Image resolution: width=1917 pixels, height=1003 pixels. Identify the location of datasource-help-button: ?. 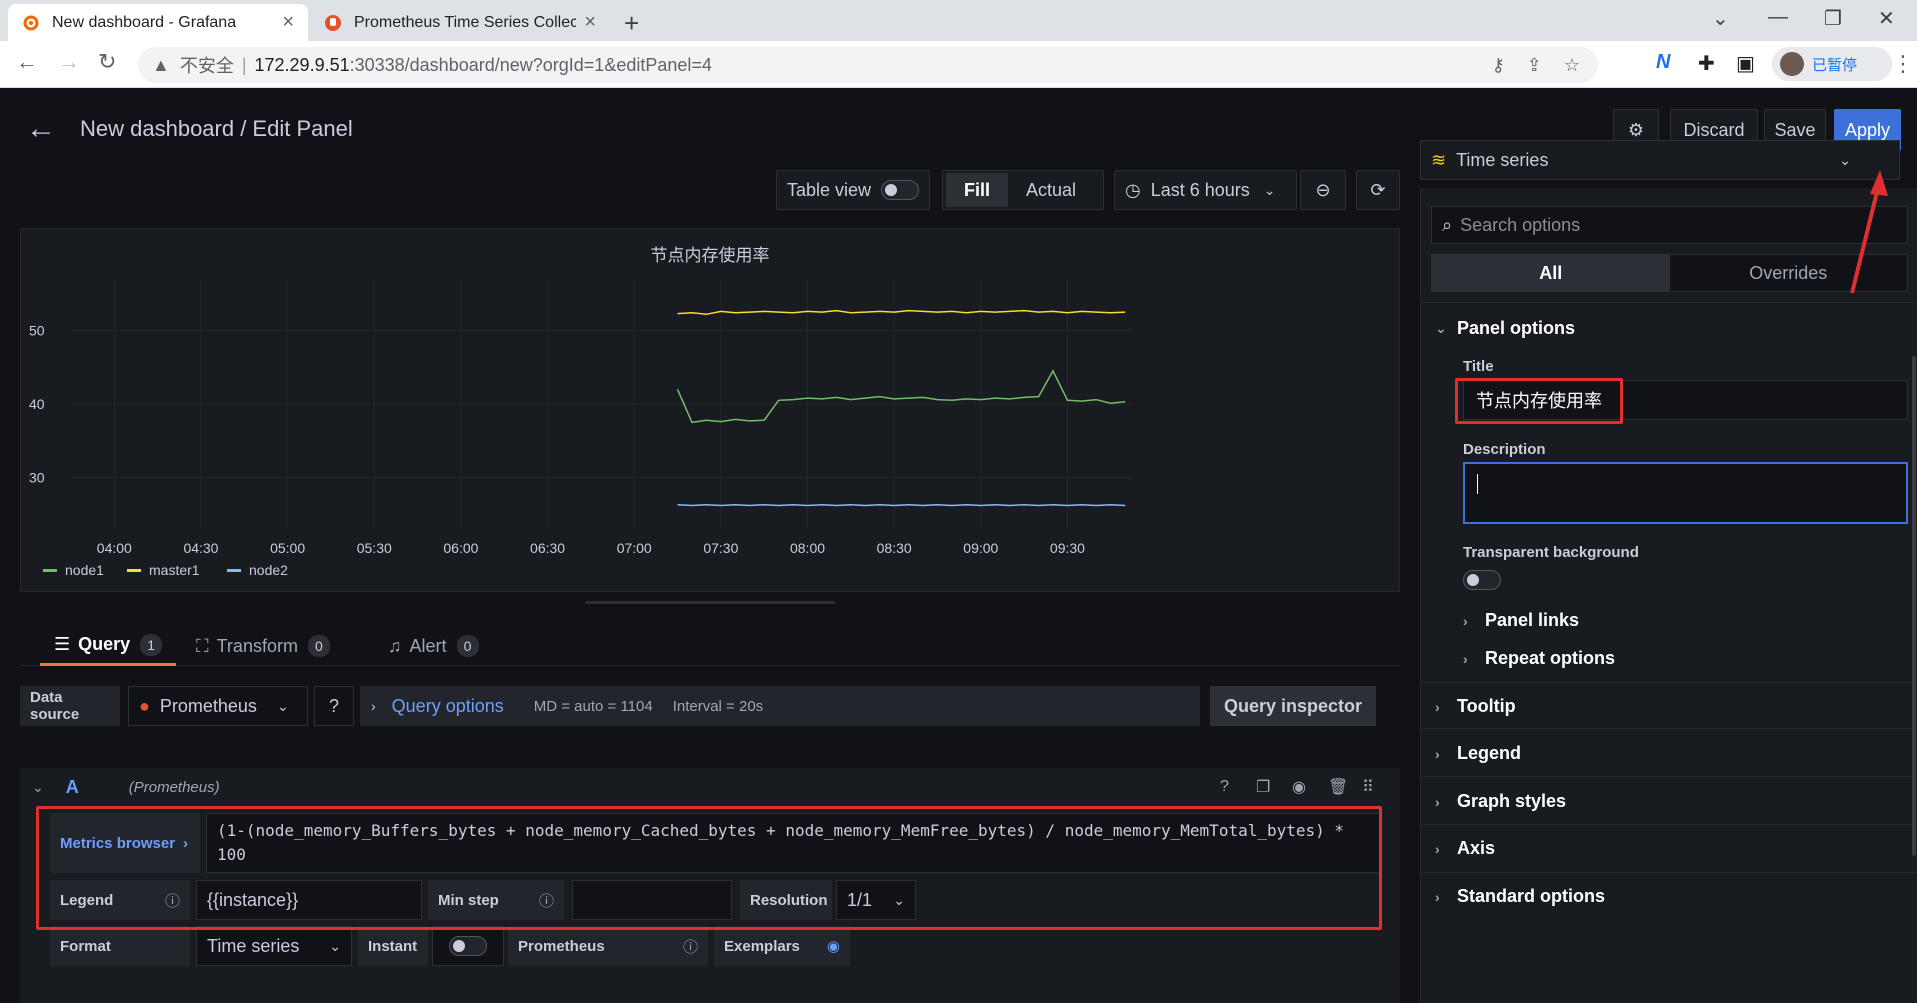
(334, 706).